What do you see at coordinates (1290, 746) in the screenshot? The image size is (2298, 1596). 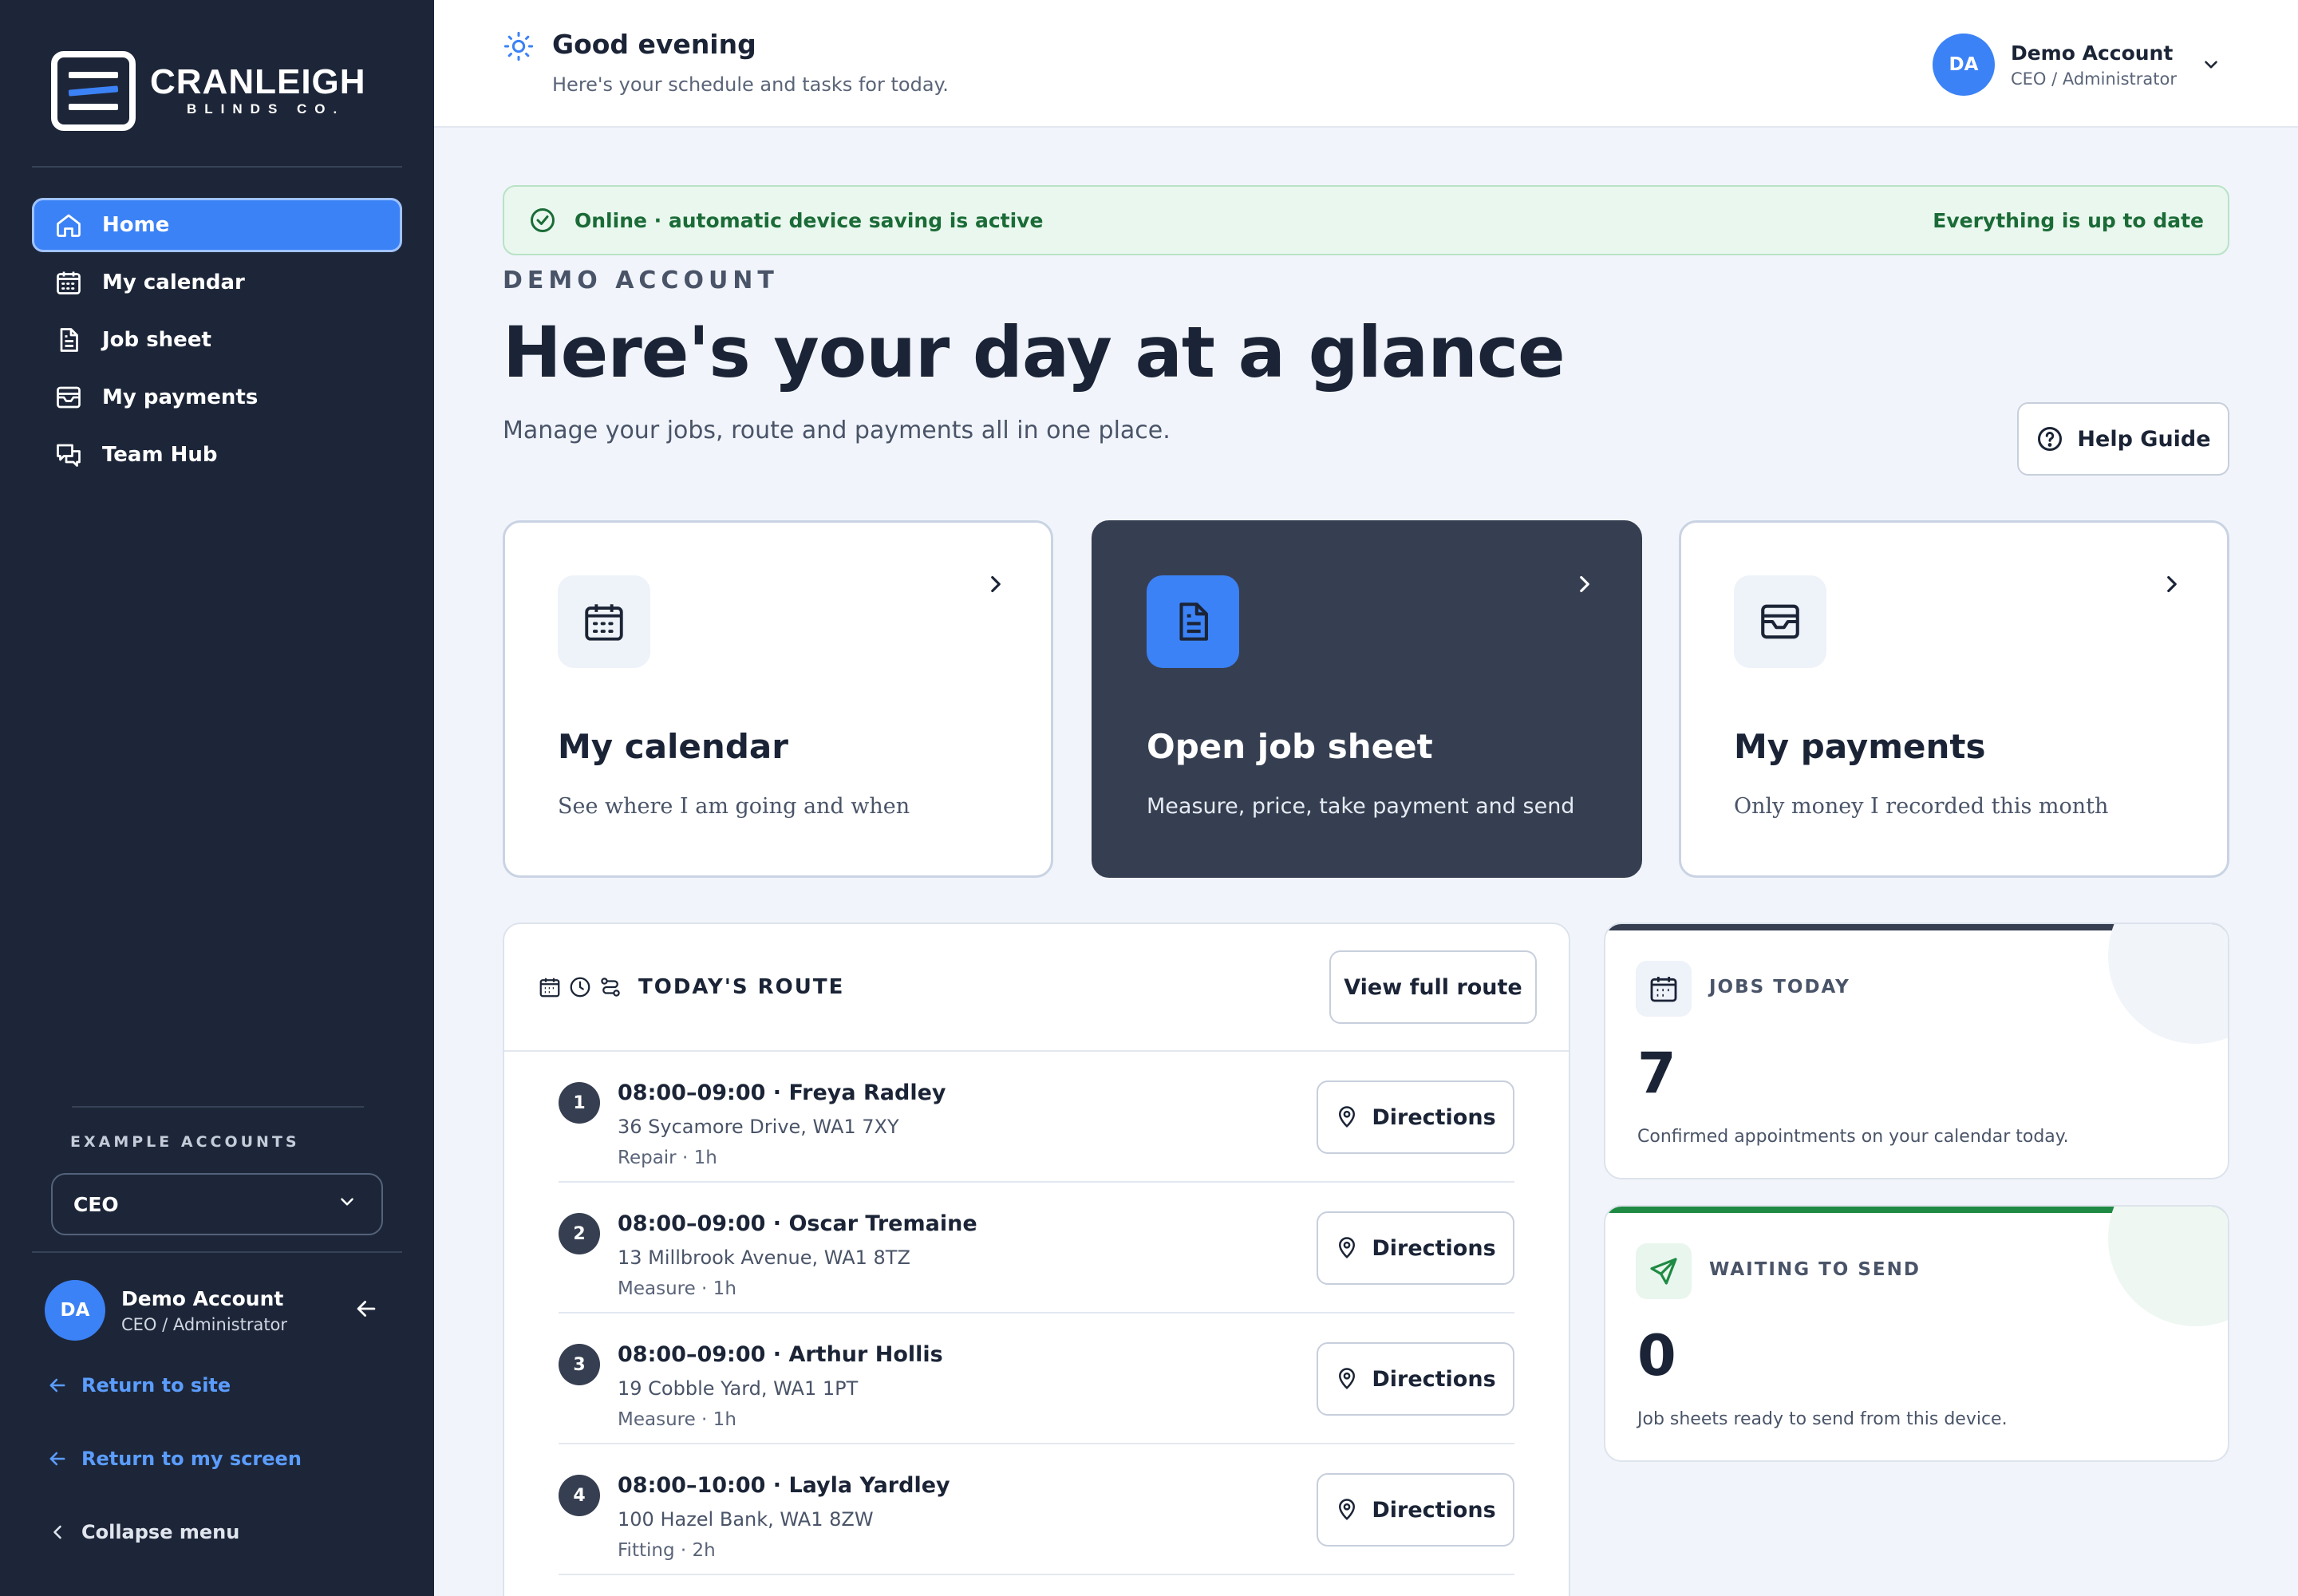 I see `card-title: Open job sheet` at bounding box center [1290, 746].